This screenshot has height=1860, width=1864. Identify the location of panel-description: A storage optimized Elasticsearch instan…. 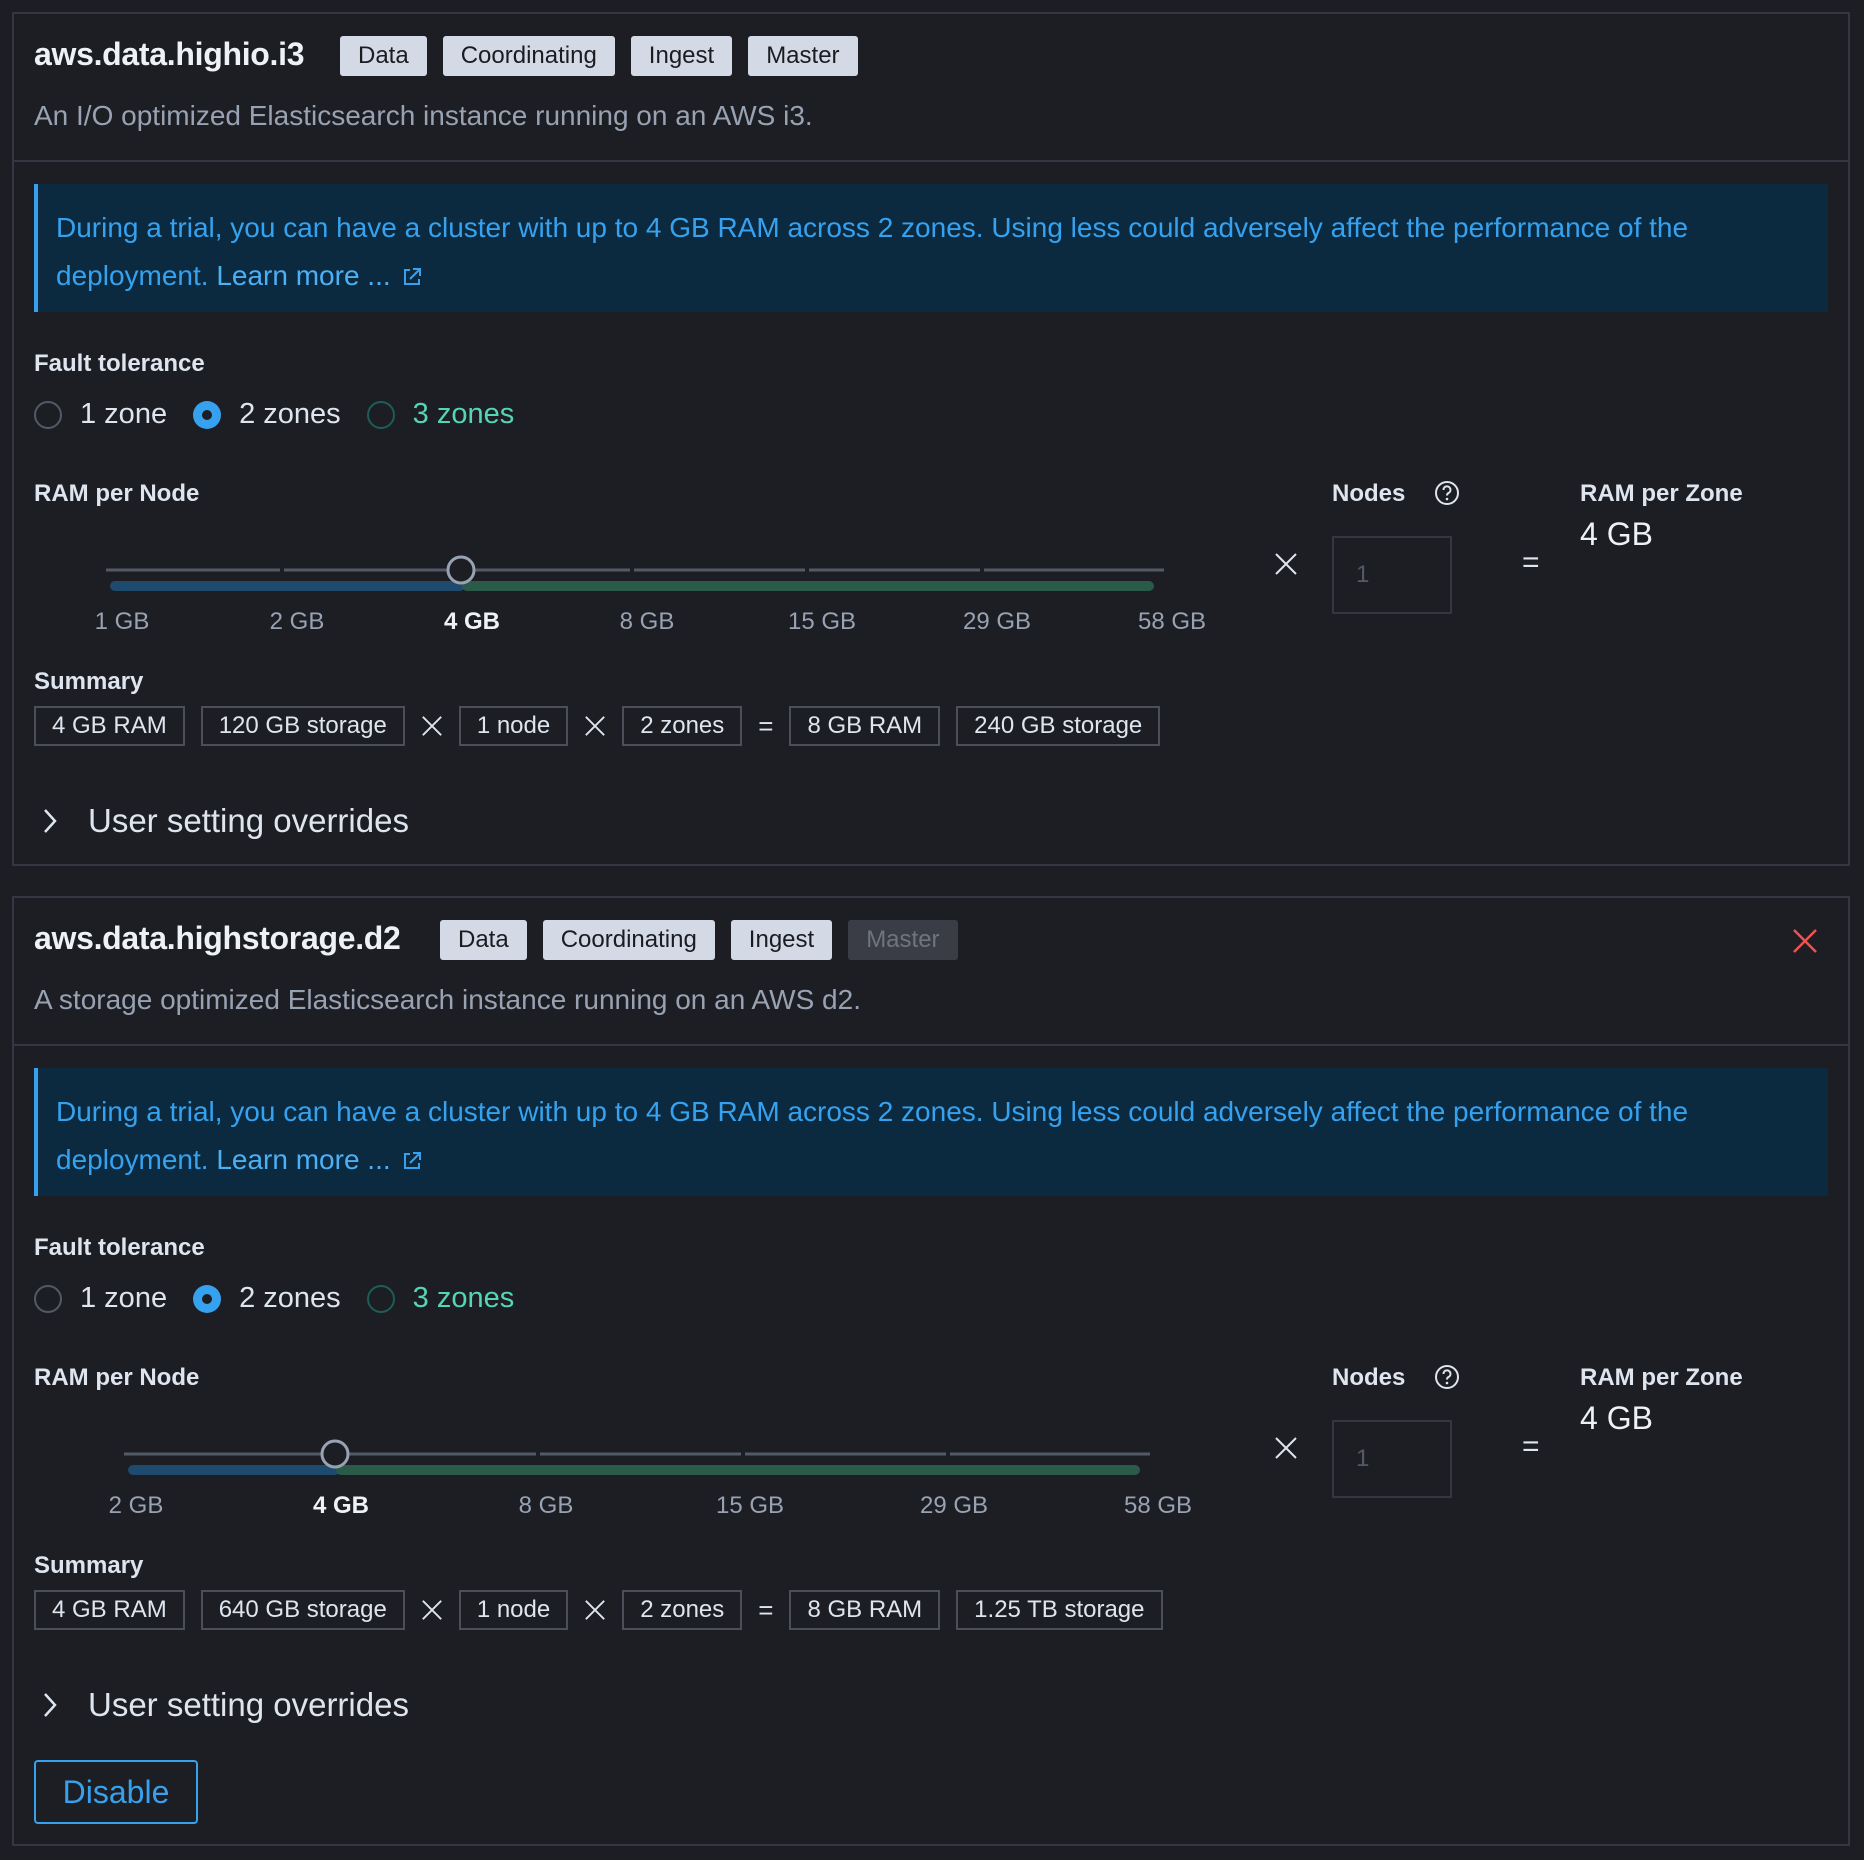
(447, 999).